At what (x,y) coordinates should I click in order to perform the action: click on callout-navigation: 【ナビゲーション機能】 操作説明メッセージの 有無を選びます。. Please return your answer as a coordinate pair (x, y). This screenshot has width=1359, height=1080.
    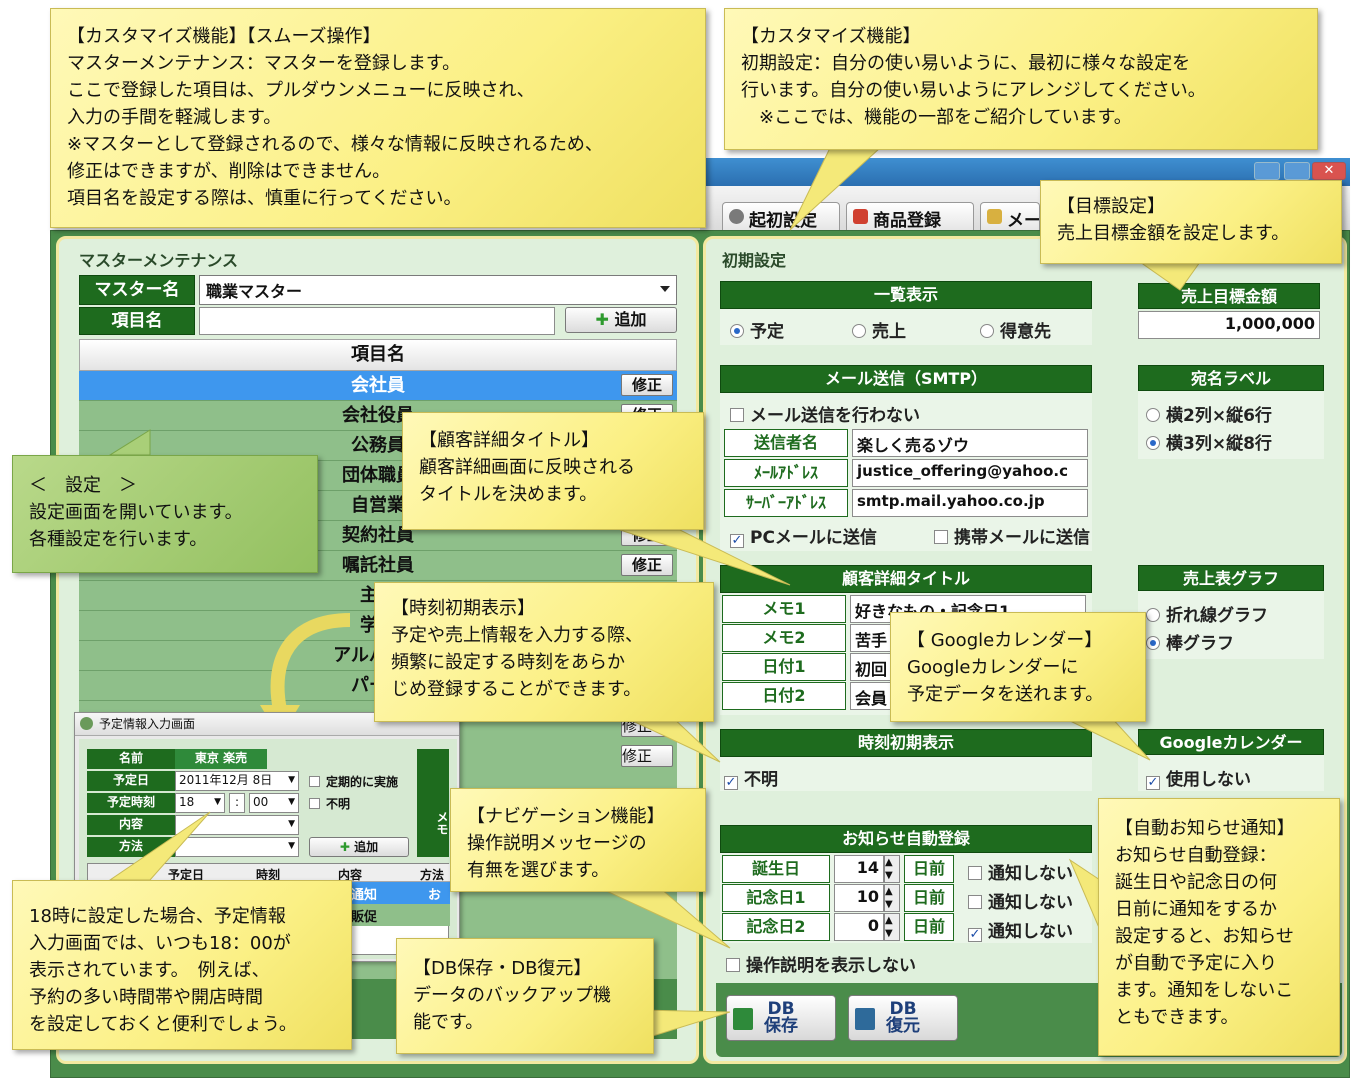
    Looking at the image, I should click on (578, 840).